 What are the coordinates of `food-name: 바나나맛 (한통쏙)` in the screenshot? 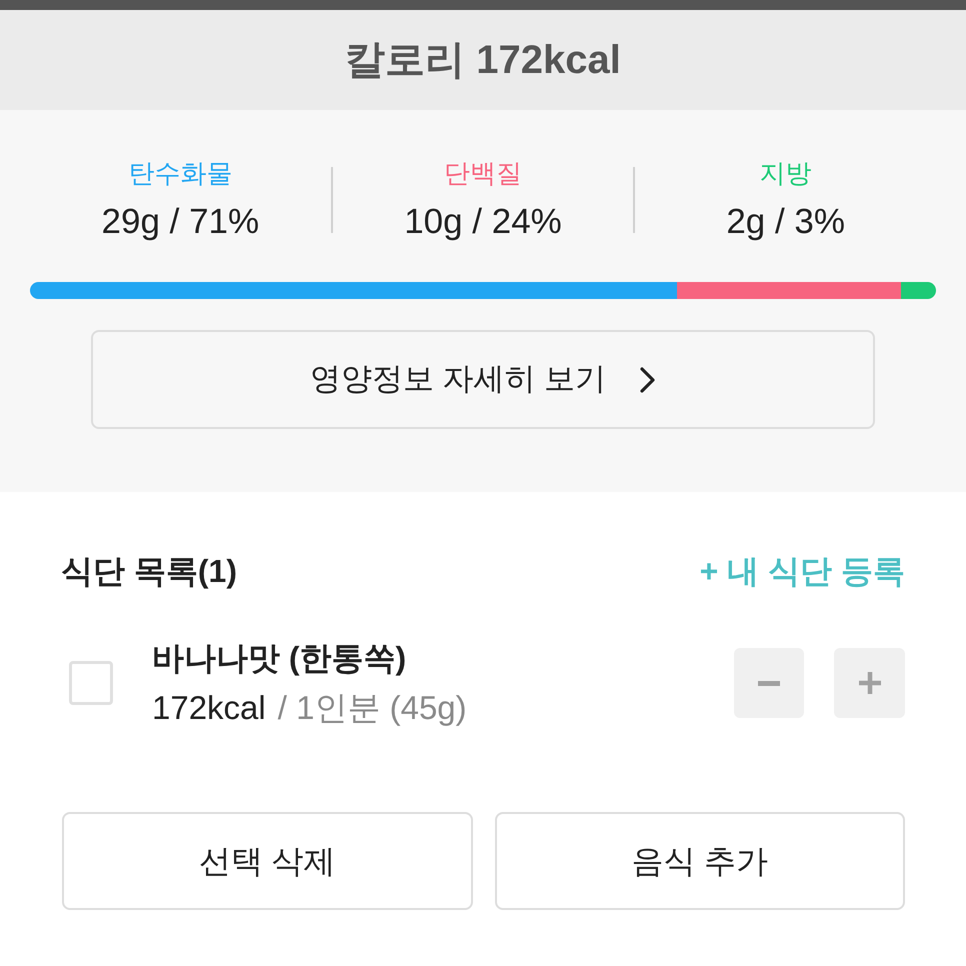 It's located at (279, 658).